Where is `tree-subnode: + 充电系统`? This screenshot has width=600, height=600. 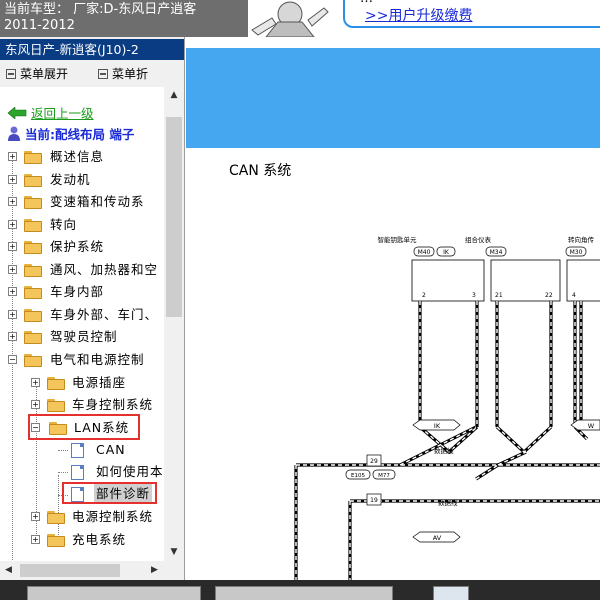 tree-subnode: + 充电系统 is located at coordinates (82, 540).